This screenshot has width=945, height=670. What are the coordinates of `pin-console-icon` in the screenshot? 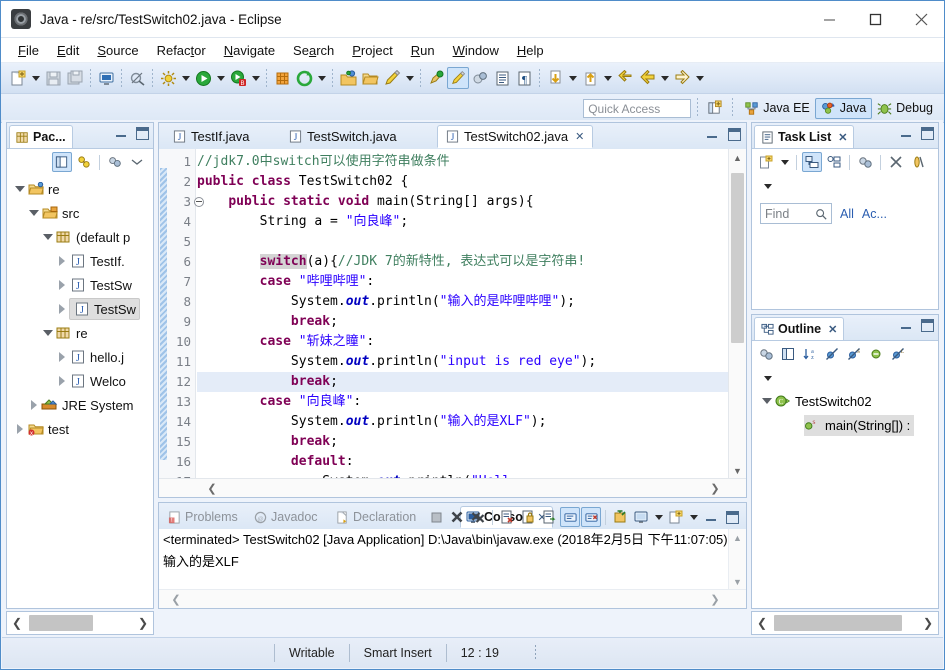 It's located at (620, 517).